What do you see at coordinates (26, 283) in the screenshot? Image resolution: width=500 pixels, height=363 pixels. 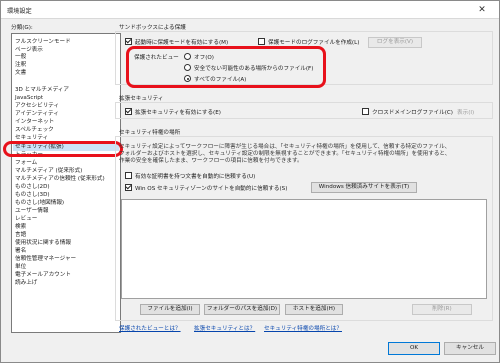 I see `category-item: 読み上げ` at bounding box center [26, 283].